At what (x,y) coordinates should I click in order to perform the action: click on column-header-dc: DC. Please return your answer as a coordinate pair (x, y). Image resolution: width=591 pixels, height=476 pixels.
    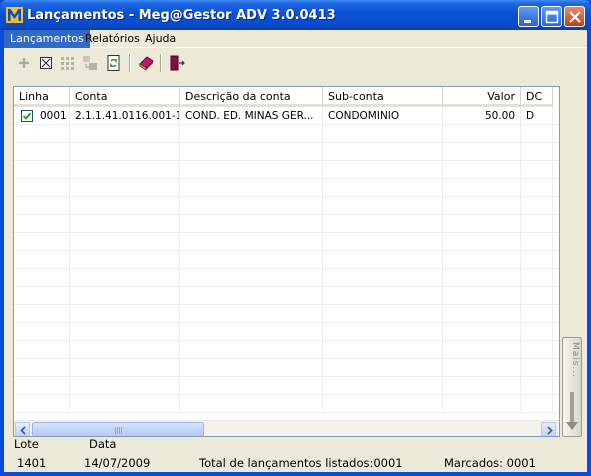
    Looking at the image, I should click on (537, 97).